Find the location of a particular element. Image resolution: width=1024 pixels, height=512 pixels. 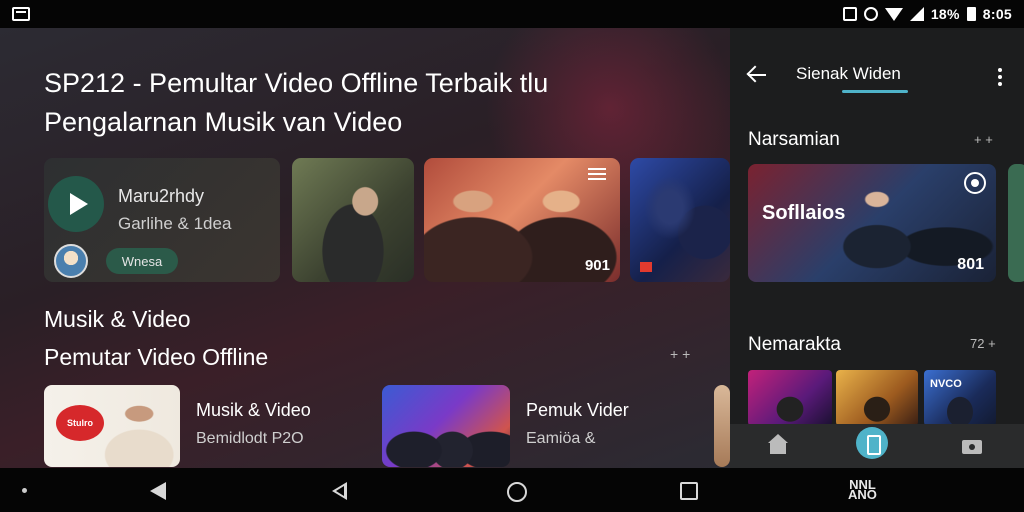

list-item-title: Musik & Video is located at coordinates (253, 410).